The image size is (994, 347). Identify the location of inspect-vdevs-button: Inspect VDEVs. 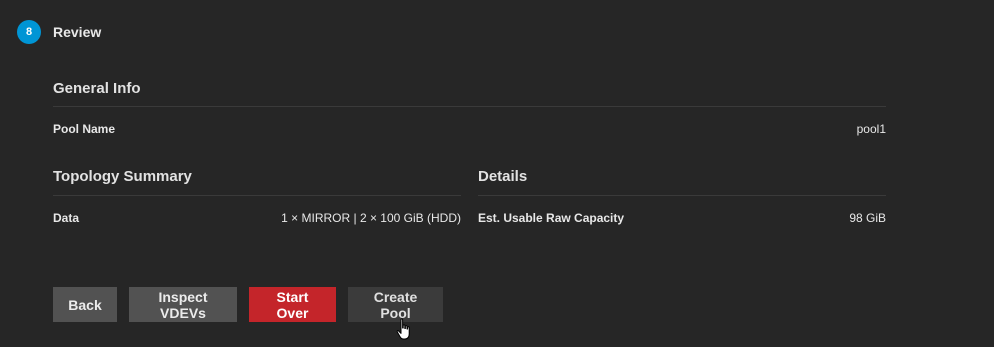
(183, 304).